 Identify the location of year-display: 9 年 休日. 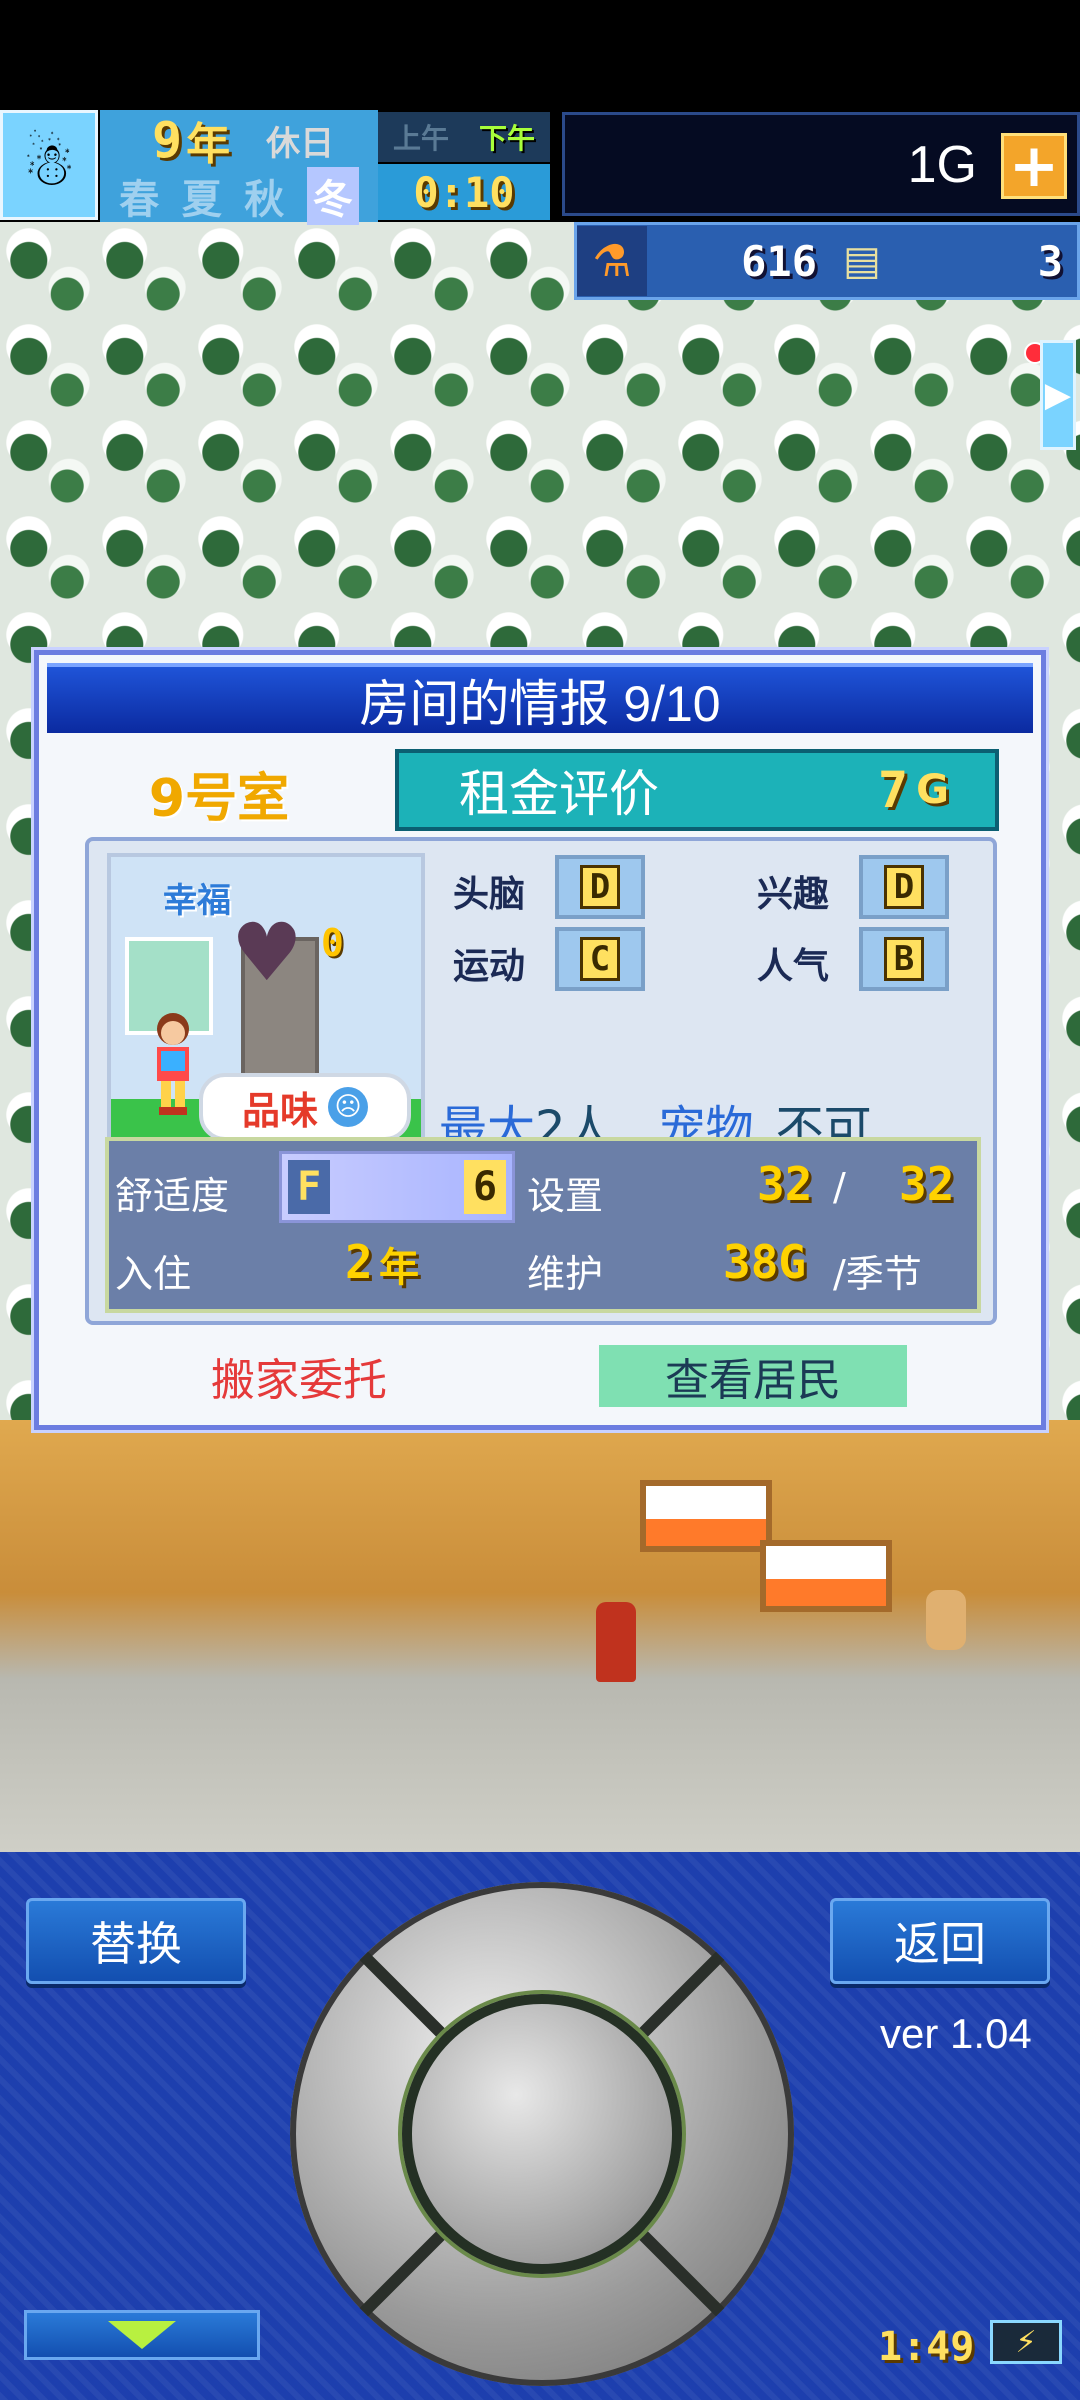
(239, 140).